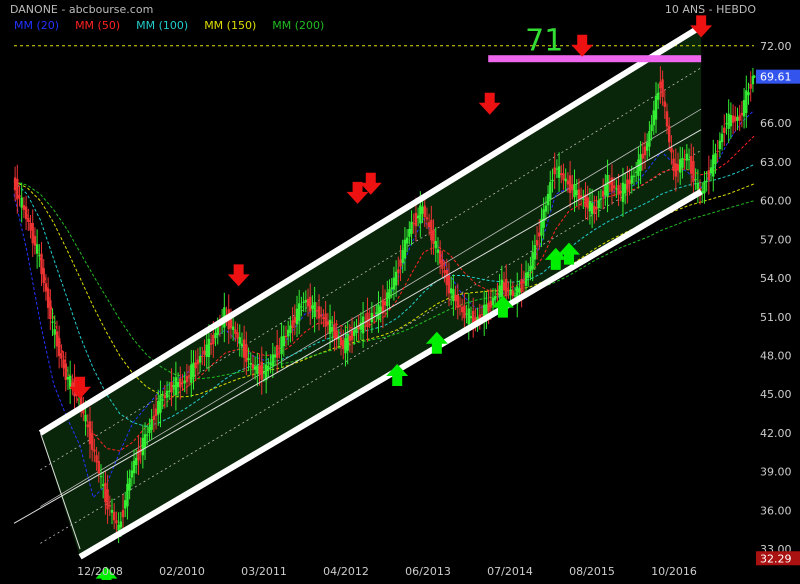 This screenshot has width=800, height=584. I want to click on y-tick-label: 39.00, so click(776, 472).